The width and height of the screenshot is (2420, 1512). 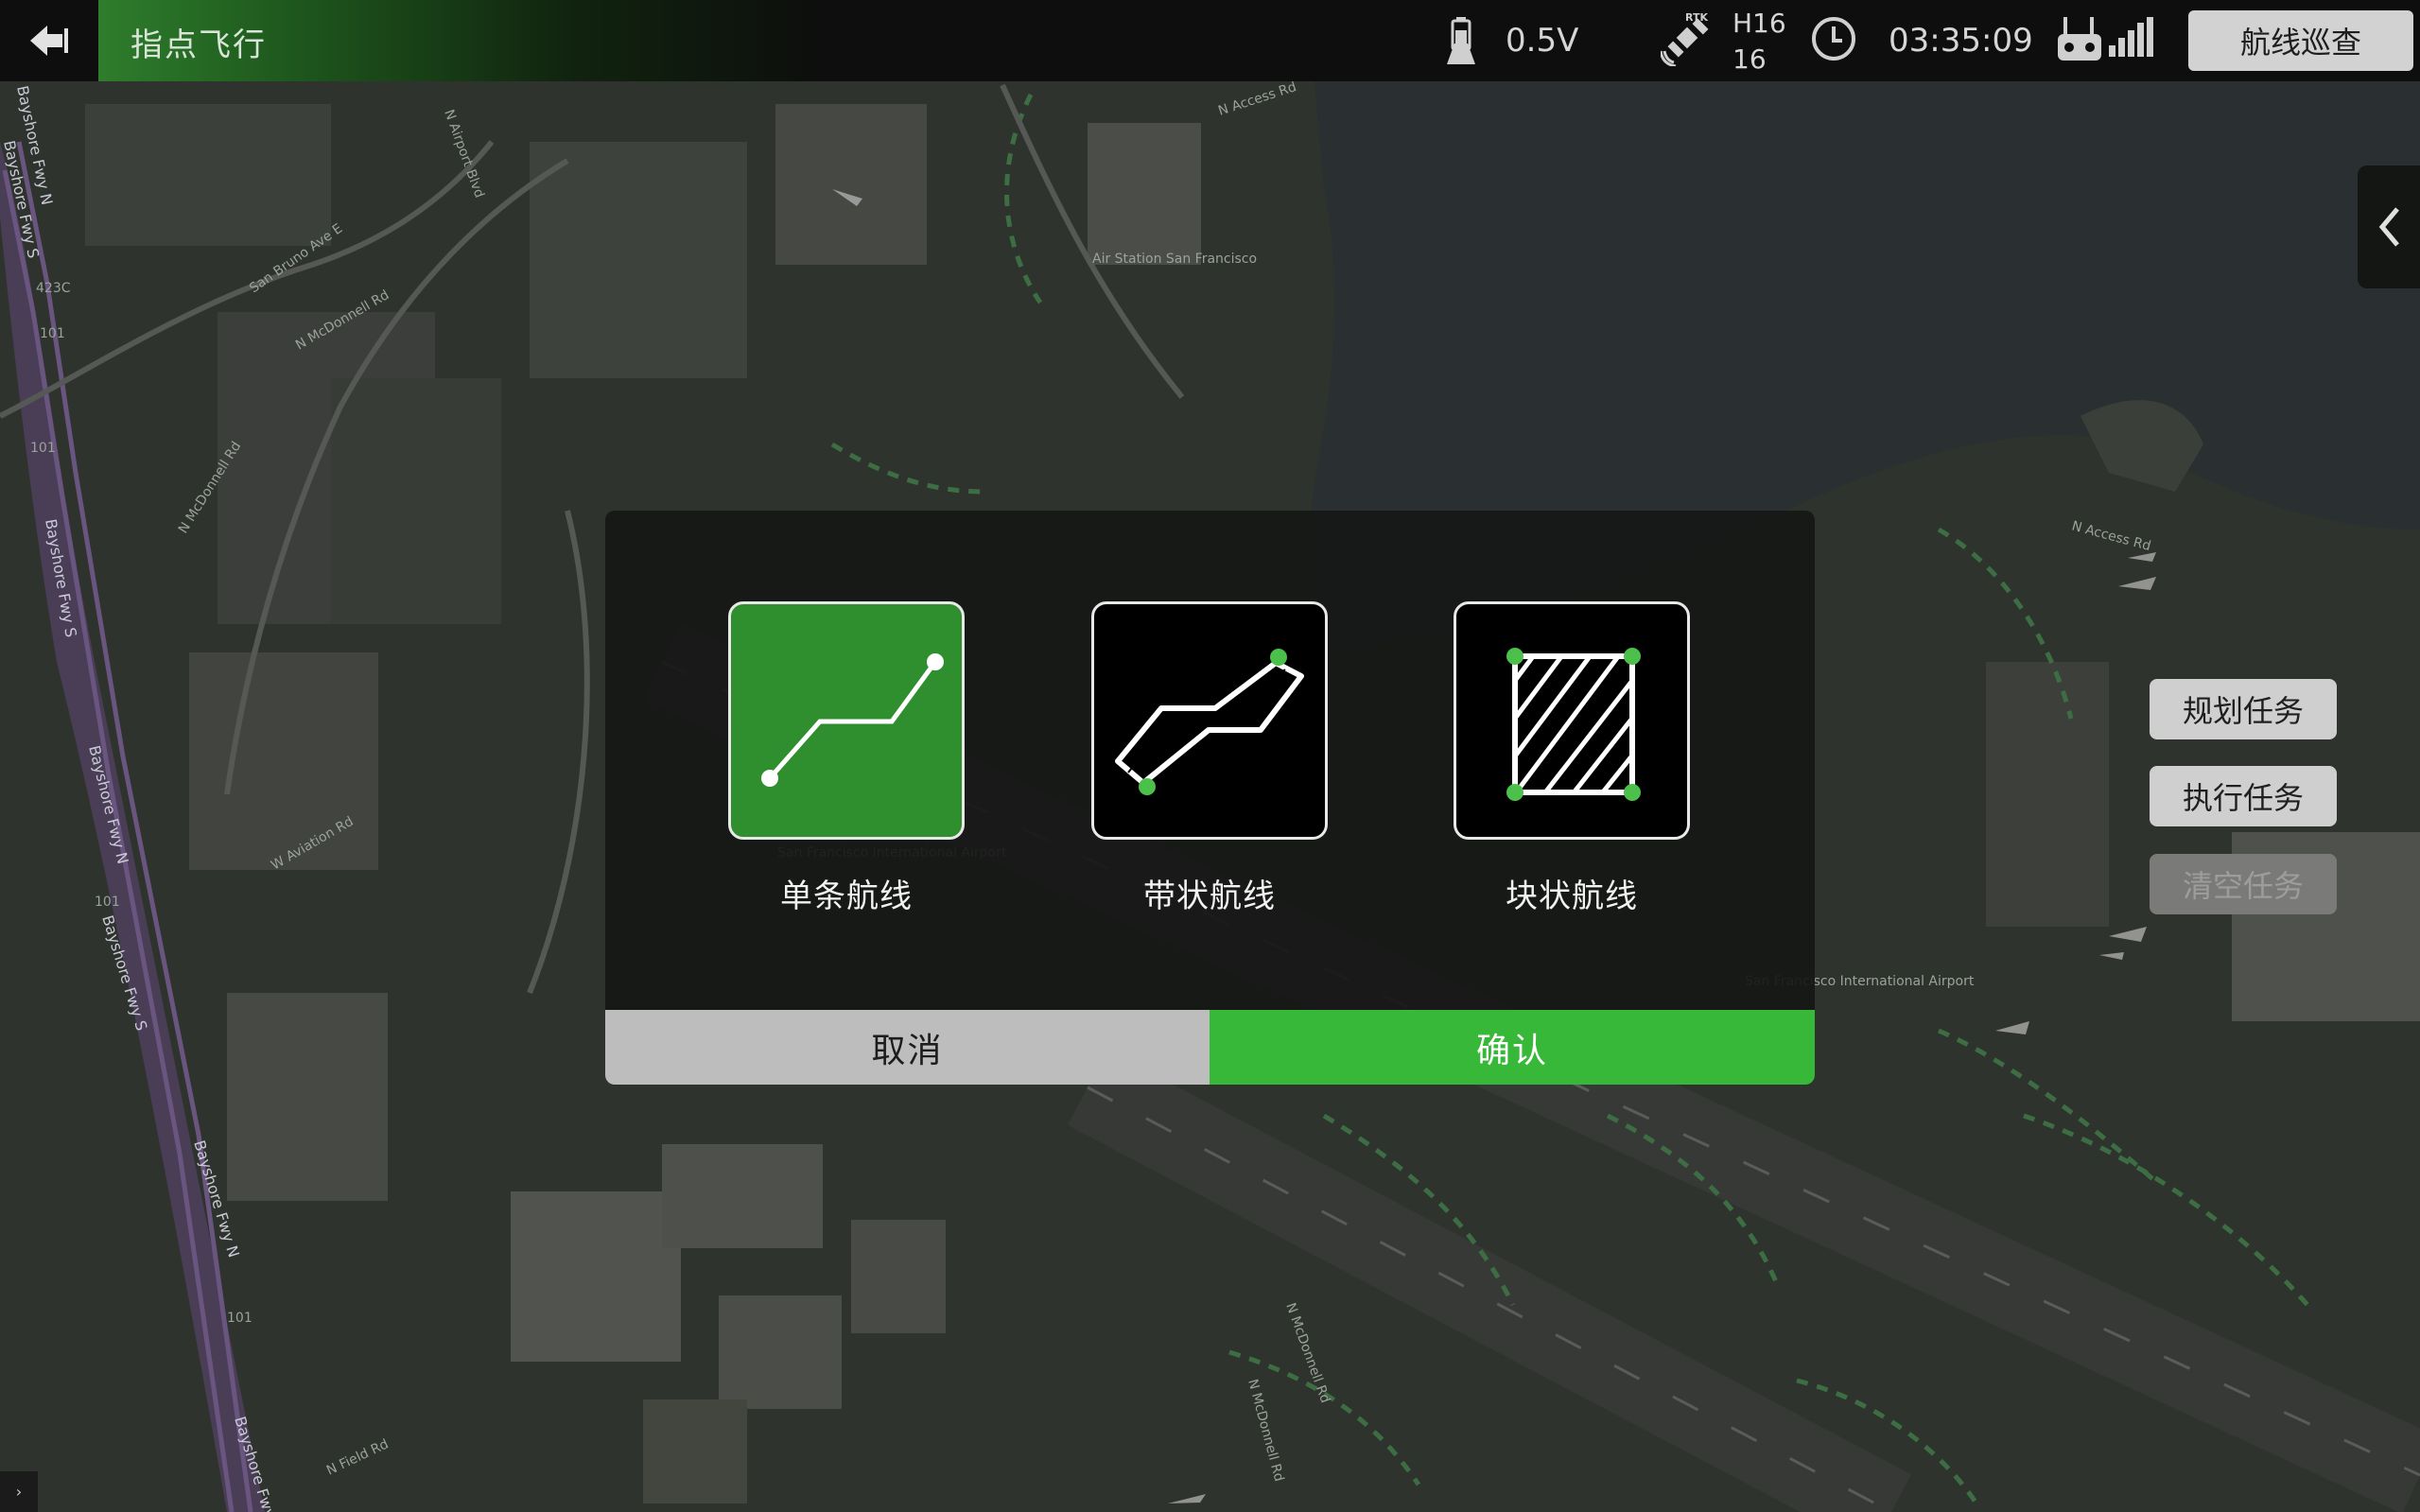 I want to click on block-route-option, so click(x=1572, y=721).